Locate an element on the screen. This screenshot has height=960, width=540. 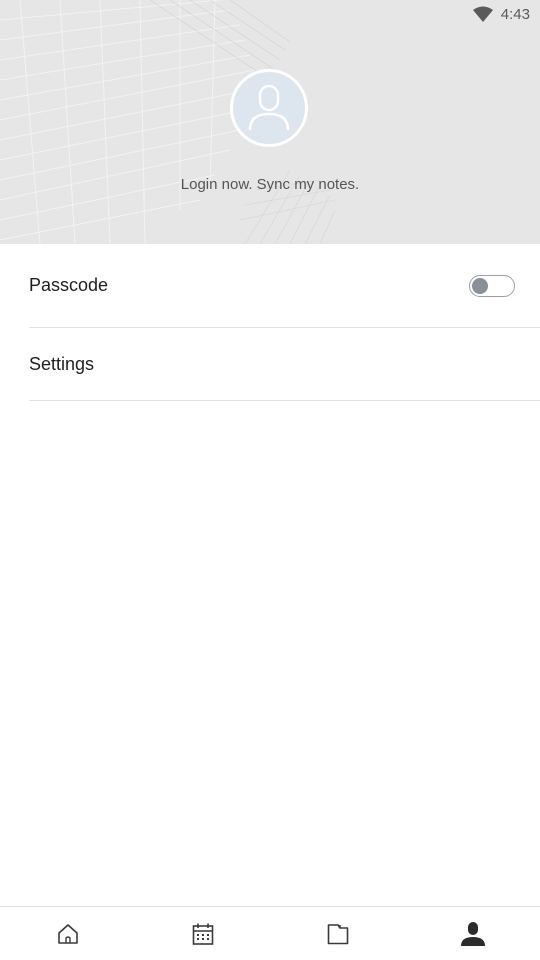
nav-folder is located at coordinates (338, 933).